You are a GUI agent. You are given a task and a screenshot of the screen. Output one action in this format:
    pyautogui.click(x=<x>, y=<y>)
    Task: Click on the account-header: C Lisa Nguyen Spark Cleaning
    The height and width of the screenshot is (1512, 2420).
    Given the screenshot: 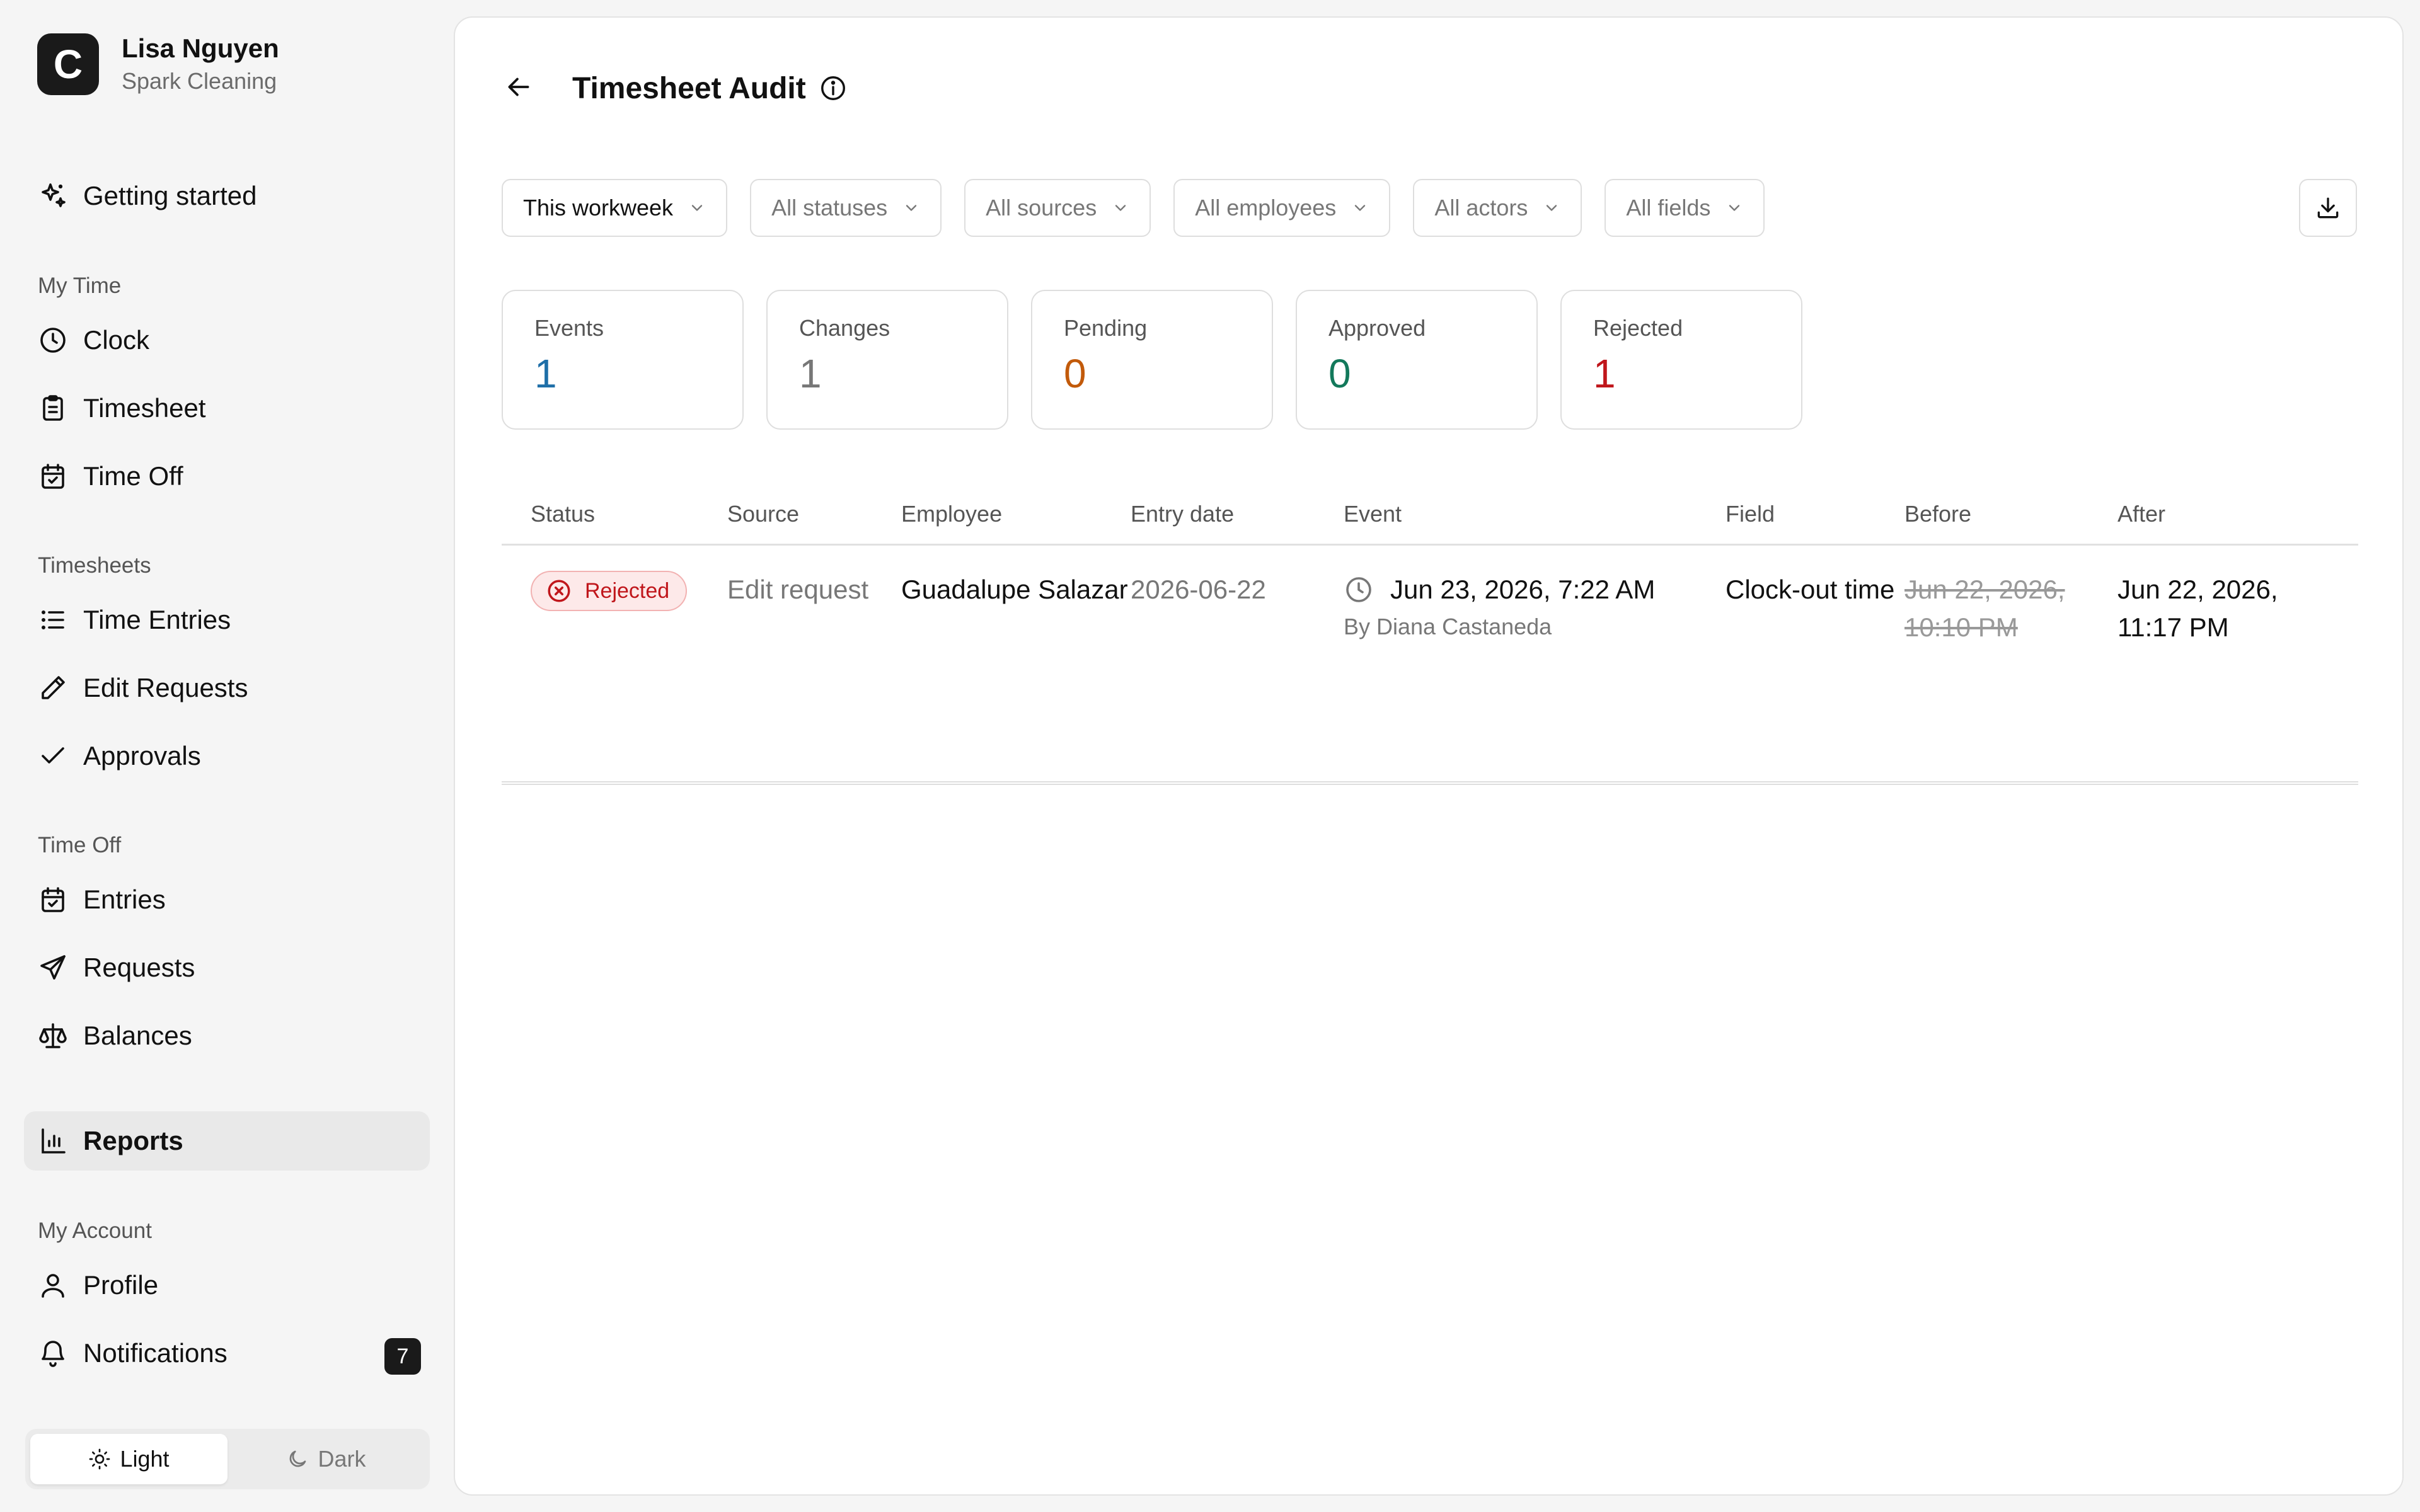 What is the action you would take?
    pyautogui.click(x=158, y=64)
    